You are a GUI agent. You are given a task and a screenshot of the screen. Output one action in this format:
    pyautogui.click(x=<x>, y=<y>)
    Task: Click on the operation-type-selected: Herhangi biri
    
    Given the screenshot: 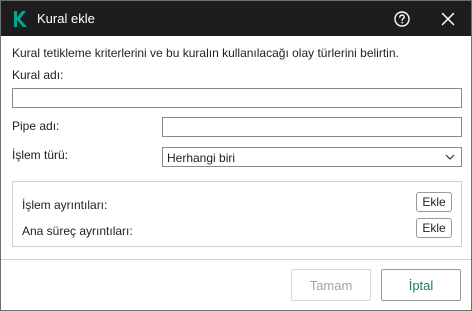 What is the action you would take?
    pyautogui.click(x=201, y=158)
    